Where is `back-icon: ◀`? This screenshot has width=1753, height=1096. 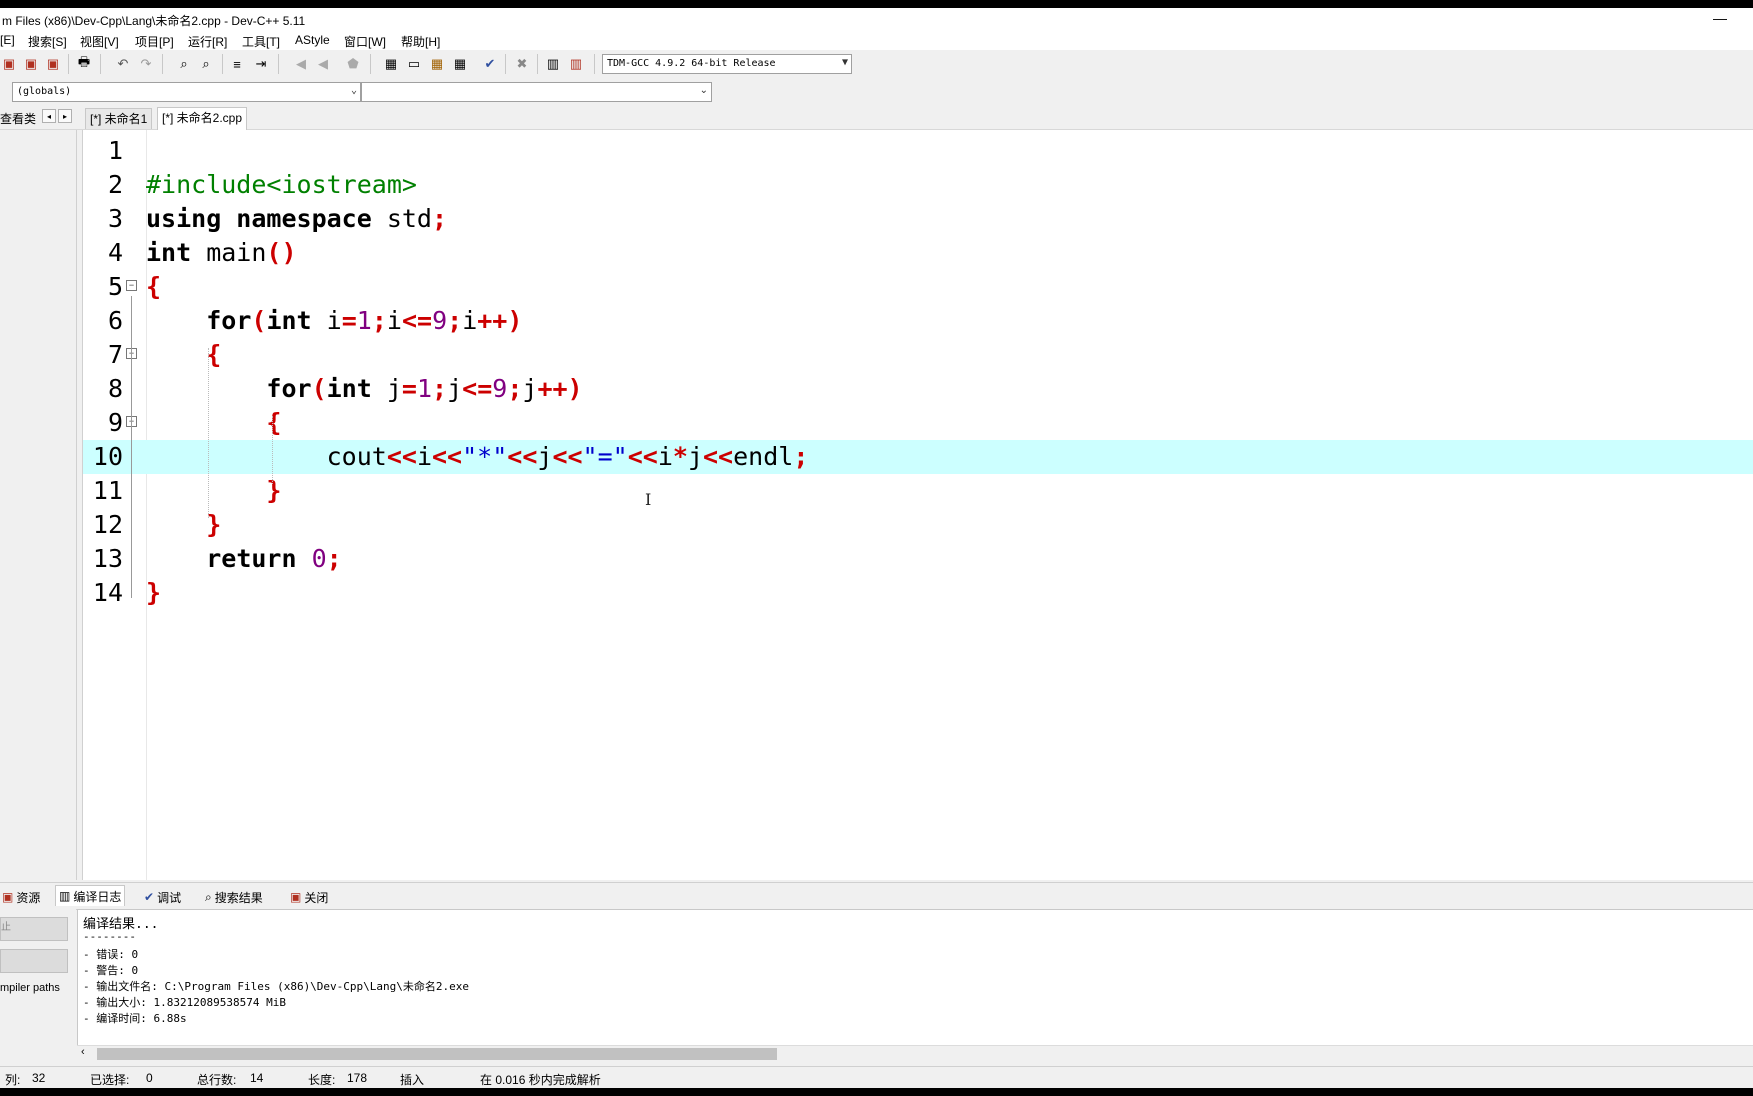
back-icon: ◀ is located at coordinates (301, 64).